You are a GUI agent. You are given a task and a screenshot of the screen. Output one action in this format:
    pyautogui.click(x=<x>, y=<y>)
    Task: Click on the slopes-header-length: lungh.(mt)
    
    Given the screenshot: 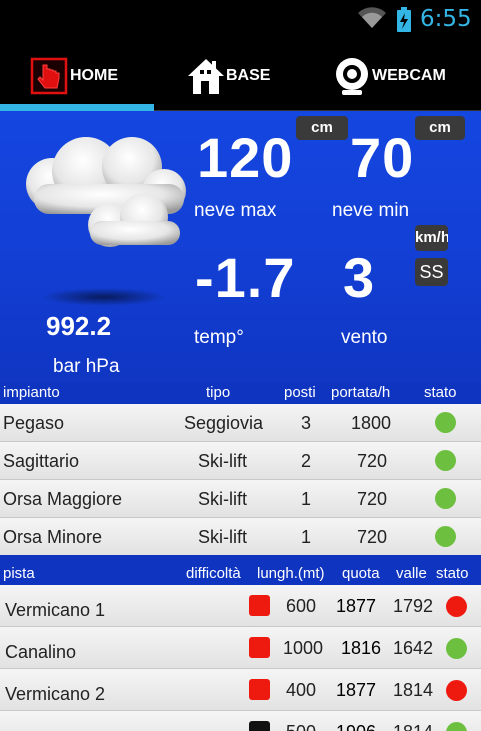 What is the action you would take?
    pyautogui.click(x=291, y=573)
    